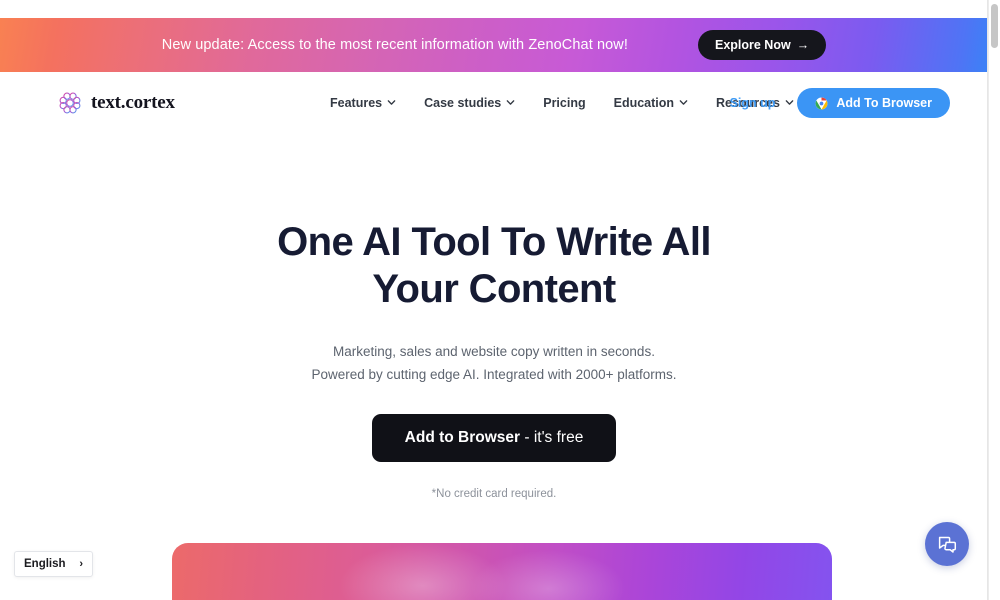  Describe the element at coordinates (70, 103) in the screenshot. I see `brain-circles-logo-icon` at that location.